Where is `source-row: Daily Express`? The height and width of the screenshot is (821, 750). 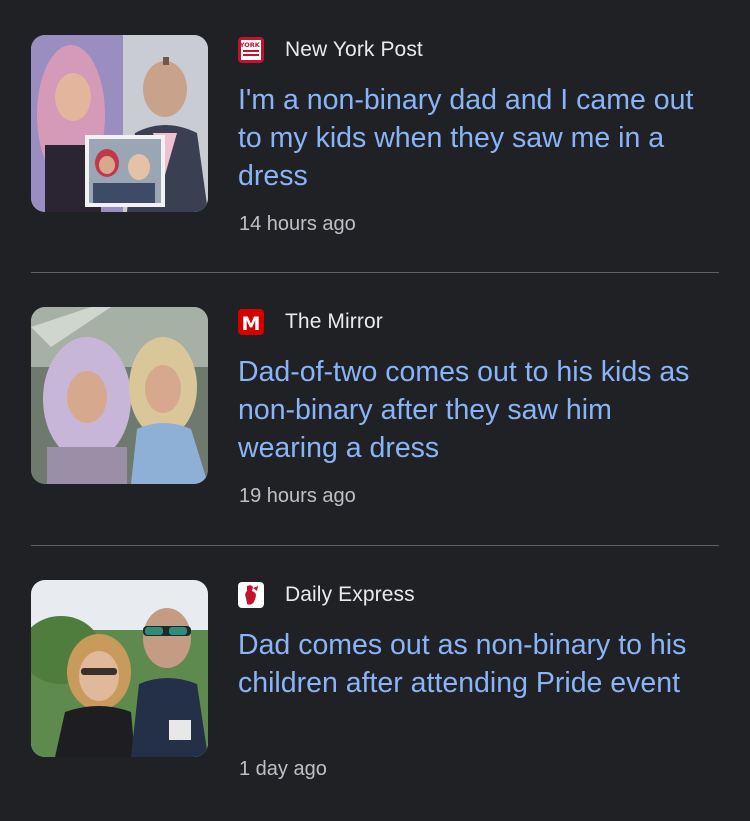 source-row: Daily Express is located at coordinates (326, 595).